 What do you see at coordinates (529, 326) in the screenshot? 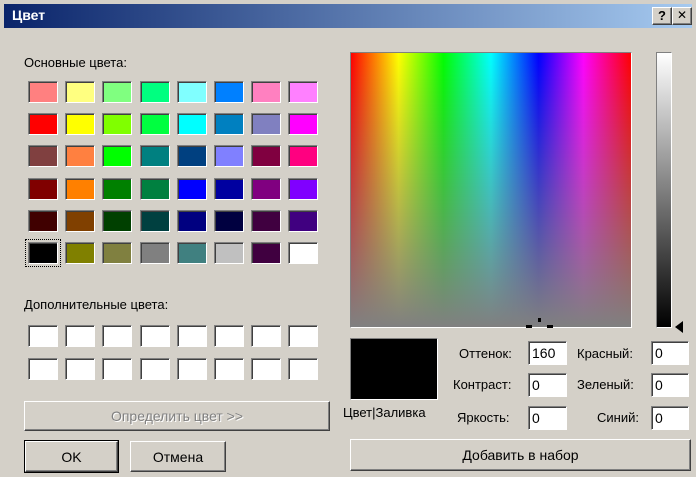
I see `crosshair-left-icon` at bounding box center [529, 326].